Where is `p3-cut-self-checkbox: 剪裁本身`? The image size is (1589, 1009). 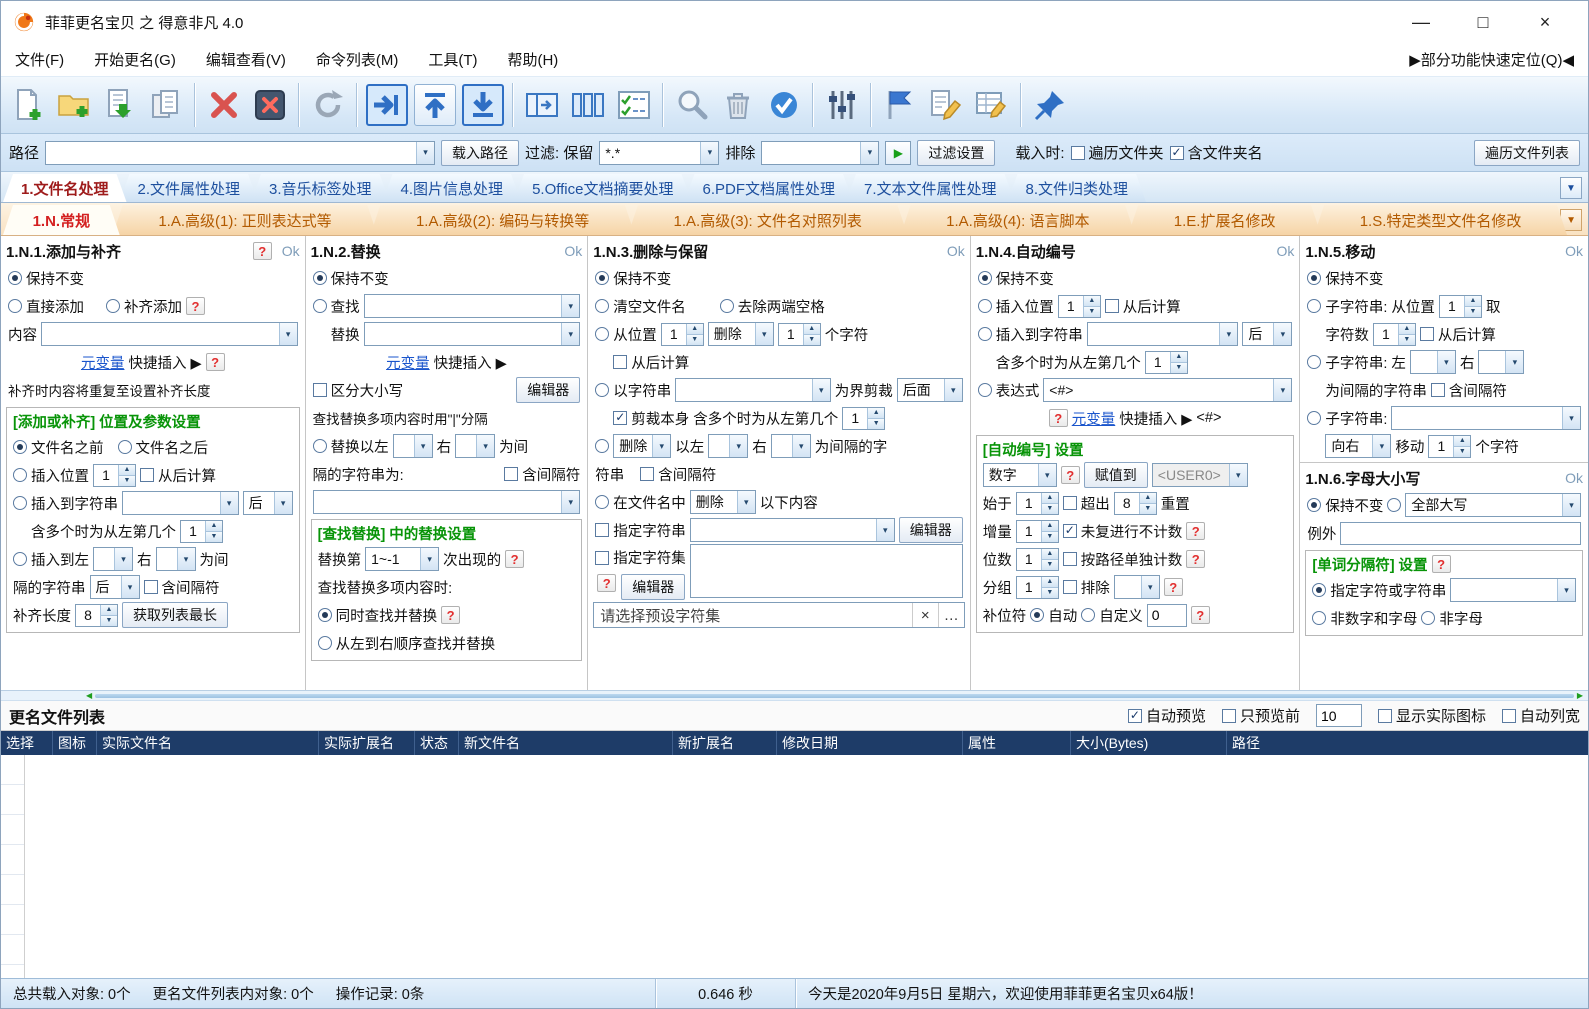
p3-cut-self-checkbox: 剪裁本身 is located at coordinates (651, 418).